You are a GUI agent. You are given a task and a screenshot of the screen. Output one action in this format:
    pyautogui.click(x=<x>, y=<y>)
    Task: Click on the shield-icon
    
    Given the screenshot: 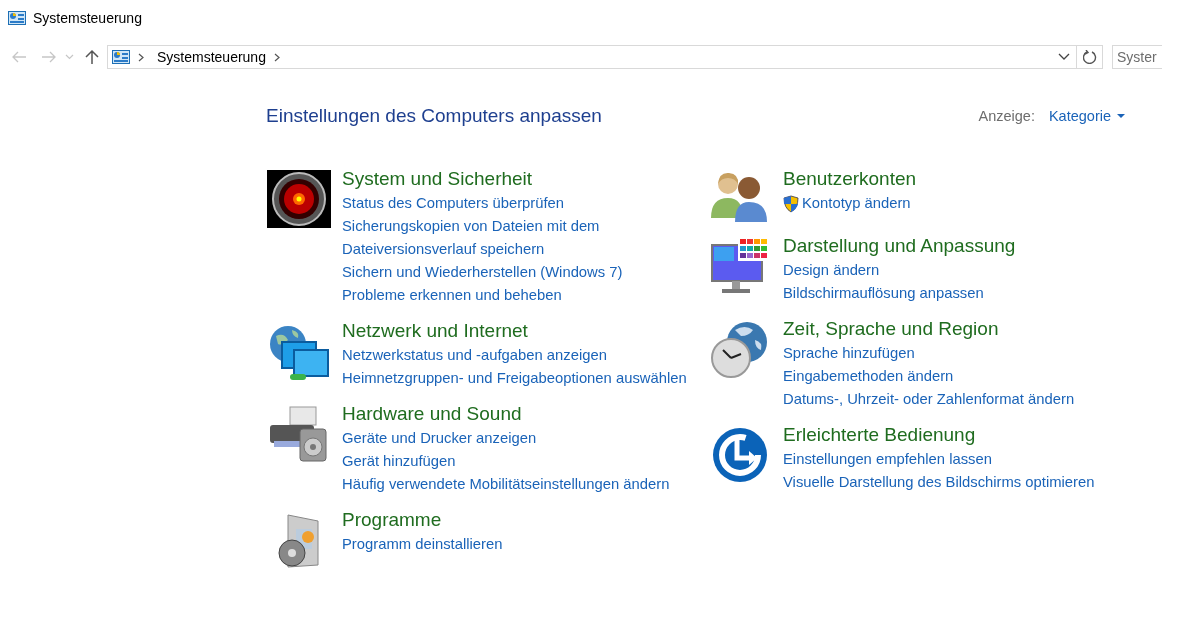 What is the action you would take?
    pyautogui.click(x=791, y=203)
    